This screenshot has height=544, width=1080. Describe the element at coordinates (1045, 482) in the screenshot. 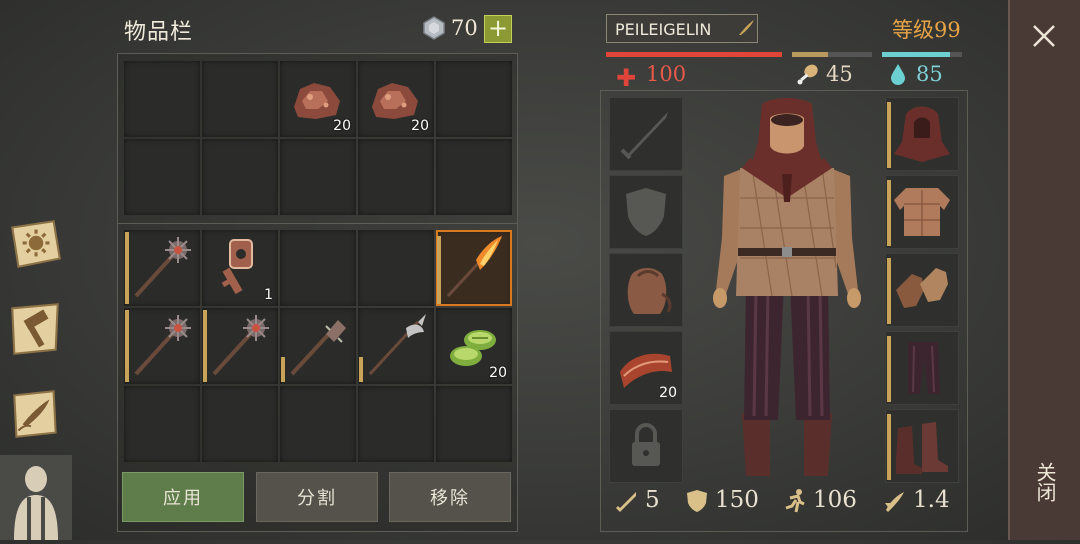

I see `close-label: 关闭` at that location.